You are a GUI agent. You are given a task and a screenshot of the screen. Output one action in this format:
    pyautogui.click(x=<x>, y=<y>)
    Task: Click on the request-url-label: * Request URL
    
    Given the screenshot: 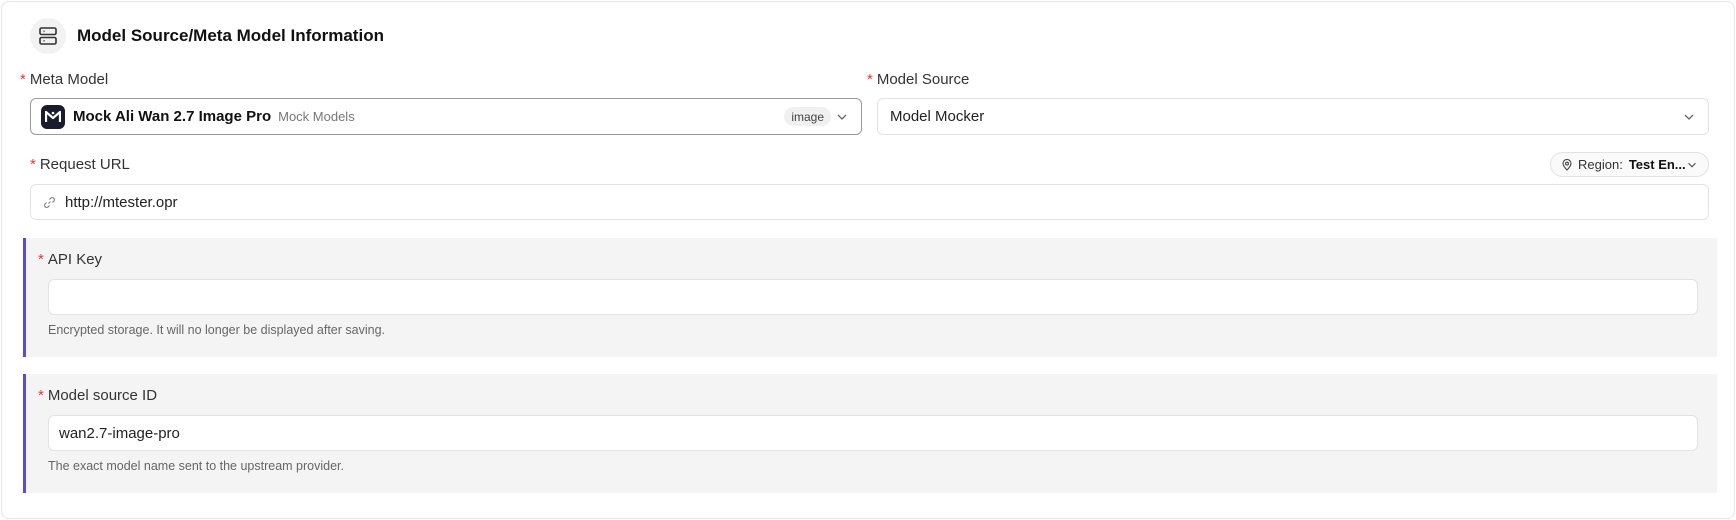 What is the action you would take?
    pyautogui.click(x=80, y=164)
    